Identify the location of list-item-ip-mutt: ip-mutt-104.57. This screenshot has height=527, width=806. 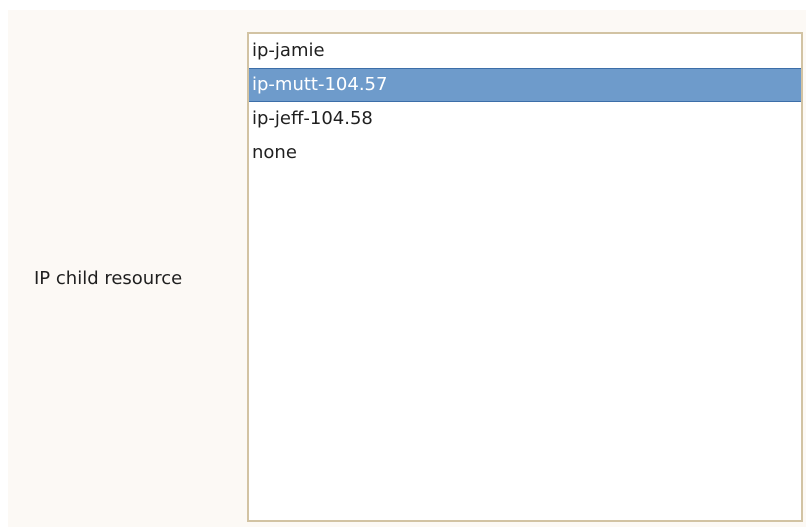
(525, 85).